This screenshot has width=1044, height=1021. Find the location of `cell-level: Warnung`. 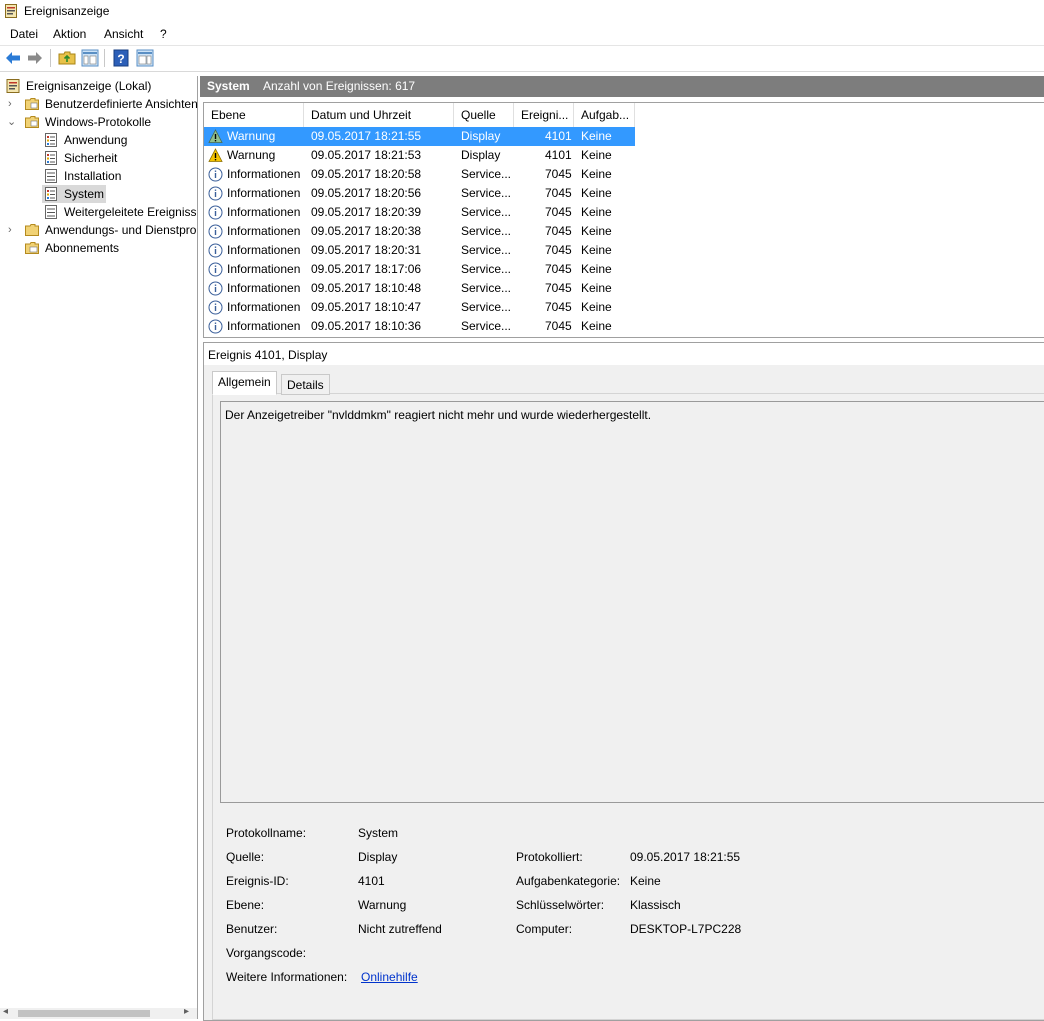

cell-level: Warnung is located at coordinates (251, 136).